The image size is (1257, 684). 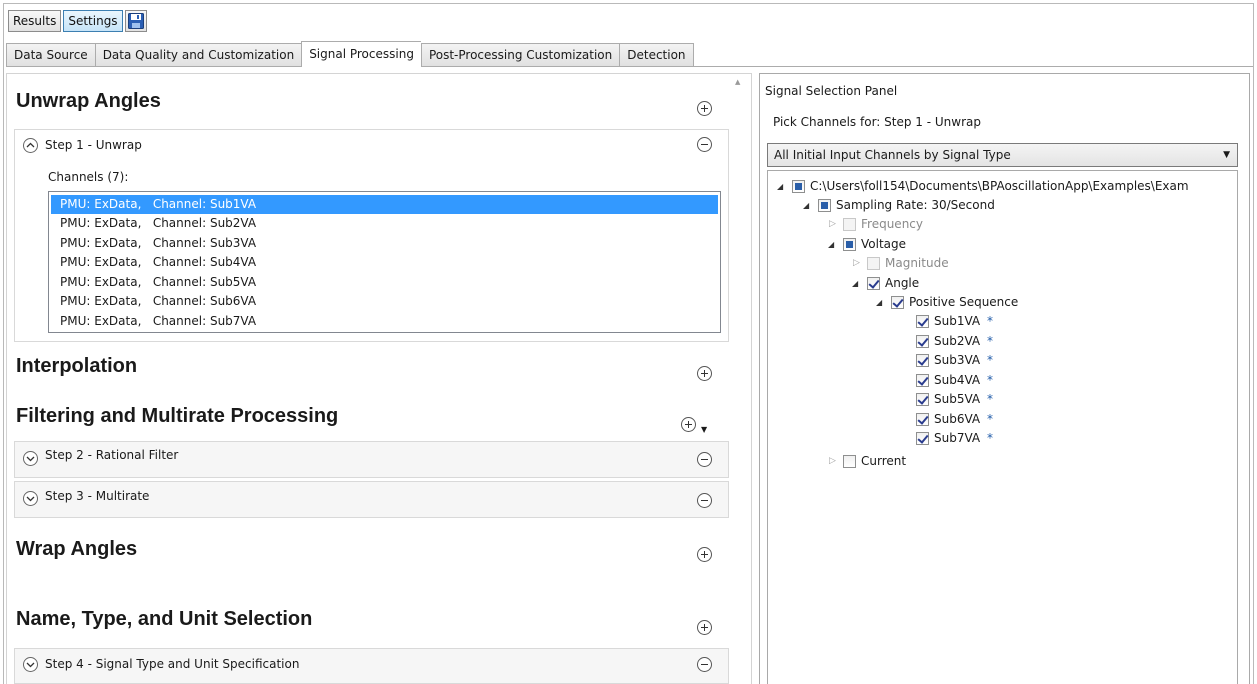 What do you see at coordinates (704, 373) in the screenshot?
I see `add-interpolation-step-icon` at bounding box center [704, 373].